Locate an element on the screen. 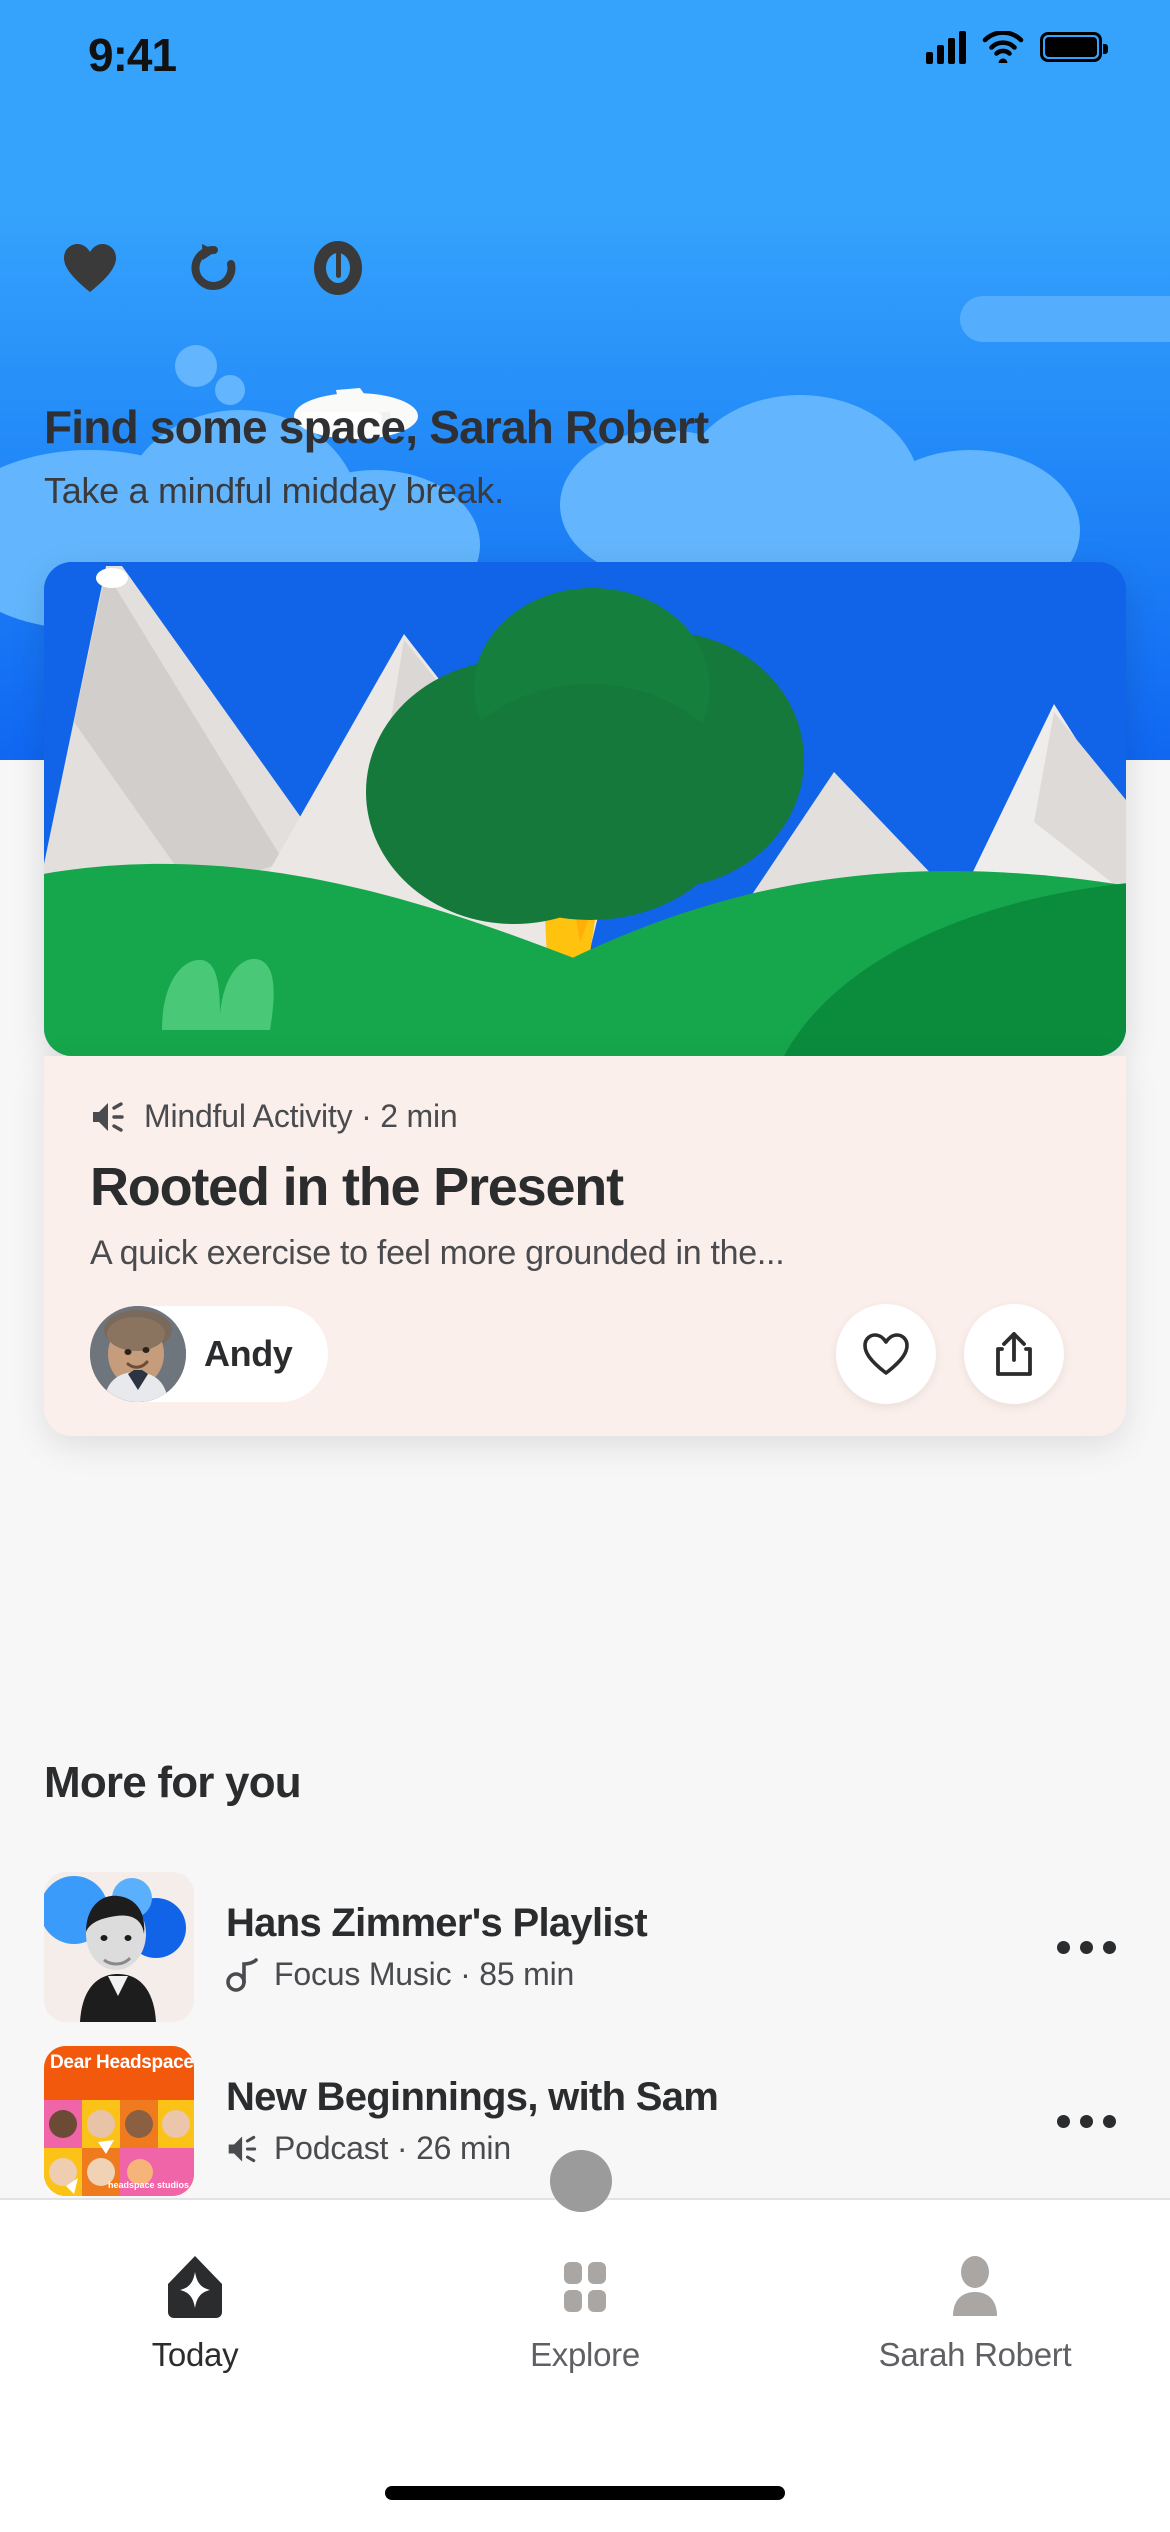 This screenshot has height=2532, width=1170. avatar is located at coordinates (138, 1354).